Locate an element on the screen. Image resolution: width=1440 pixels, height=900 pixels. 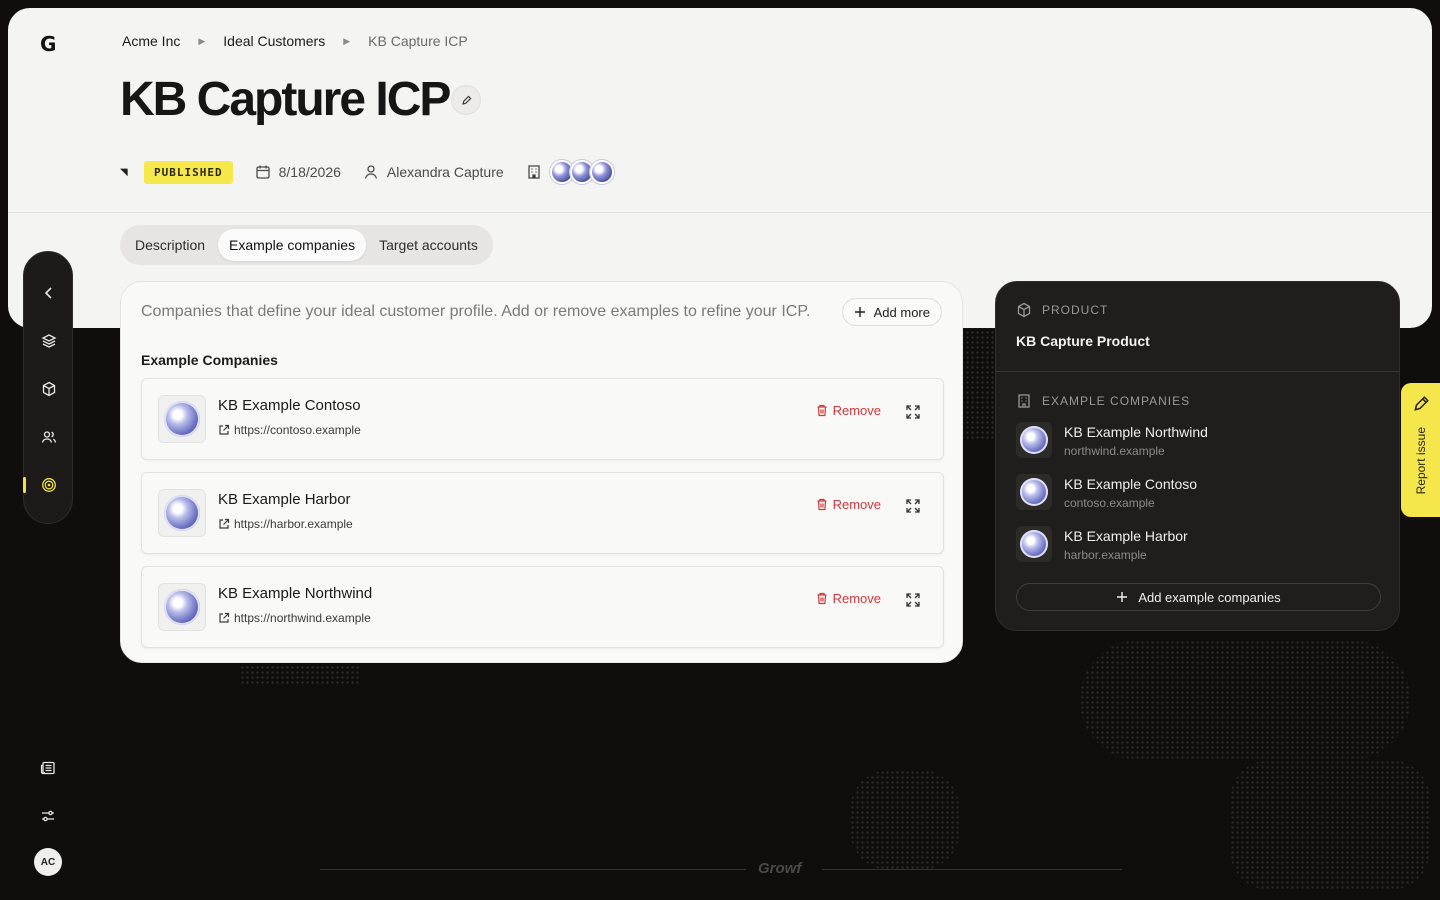
sidebar-item-icp is located at coordinates (48, 485).